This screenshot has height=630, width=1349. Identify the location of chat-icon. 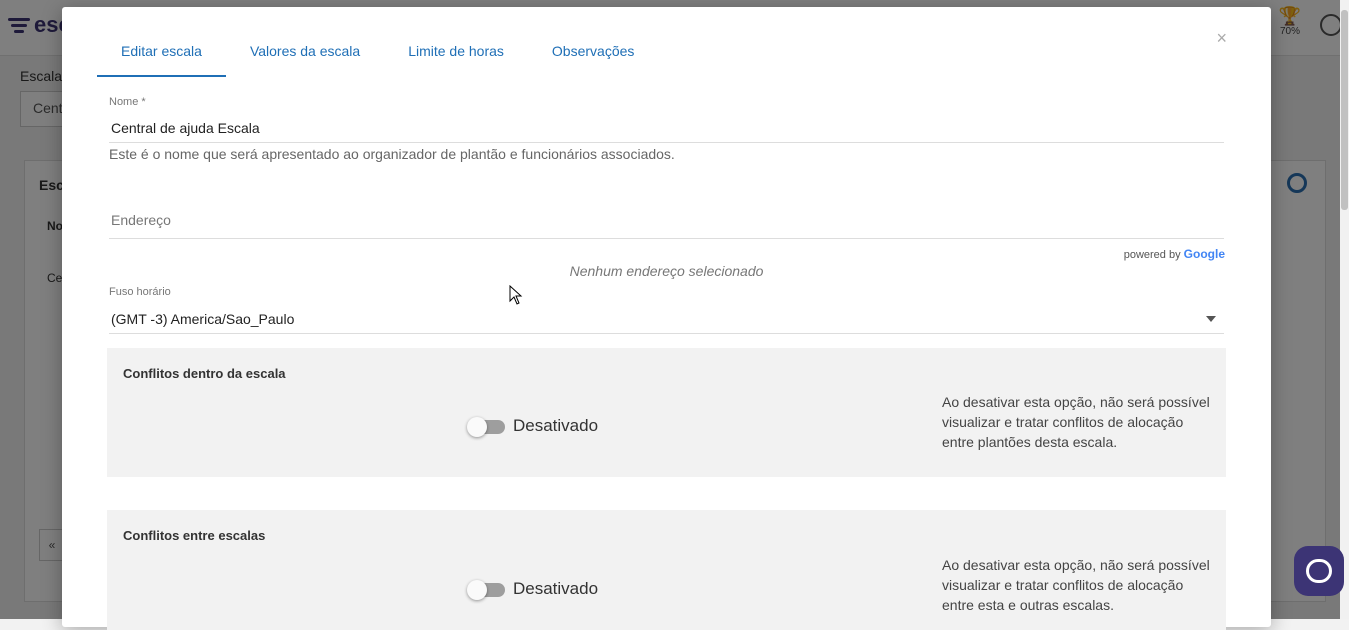
(1319, 571).